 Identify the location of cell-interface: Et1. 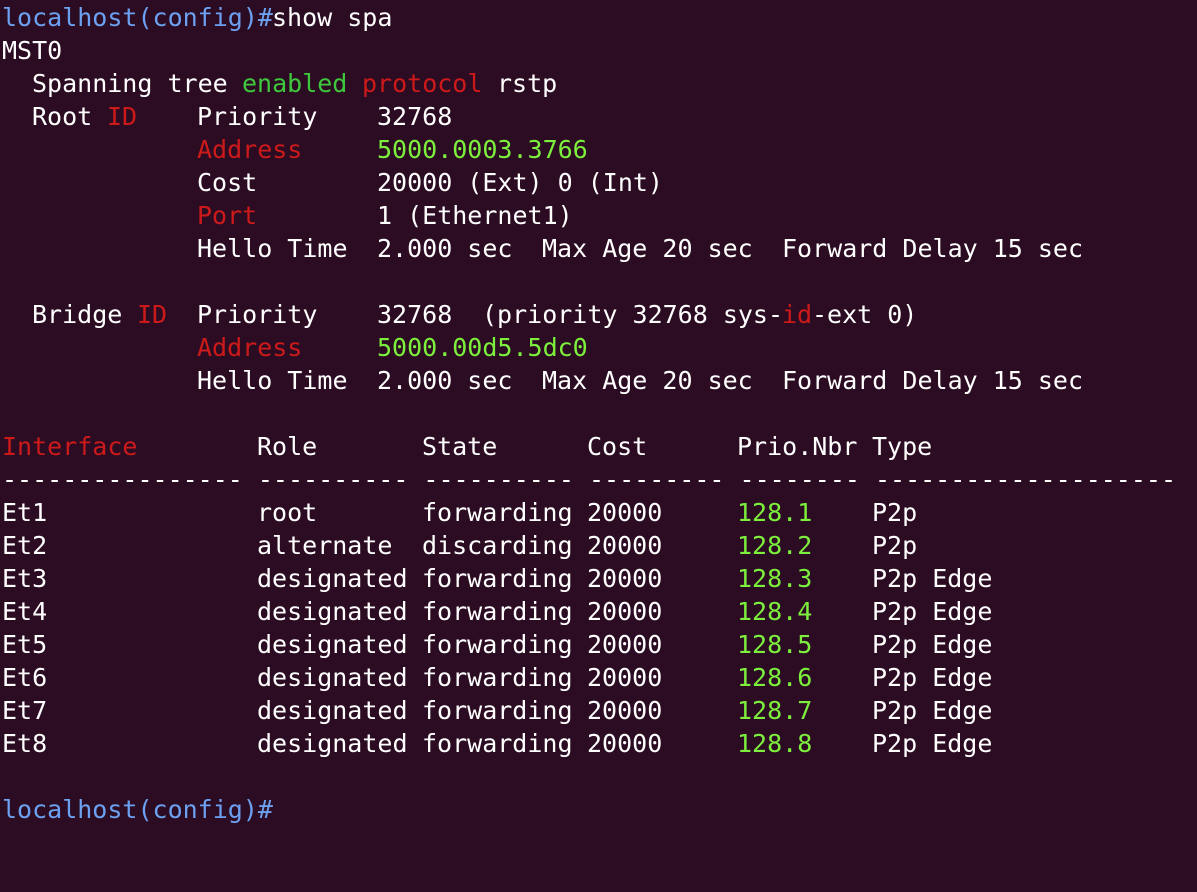
(25, 512).